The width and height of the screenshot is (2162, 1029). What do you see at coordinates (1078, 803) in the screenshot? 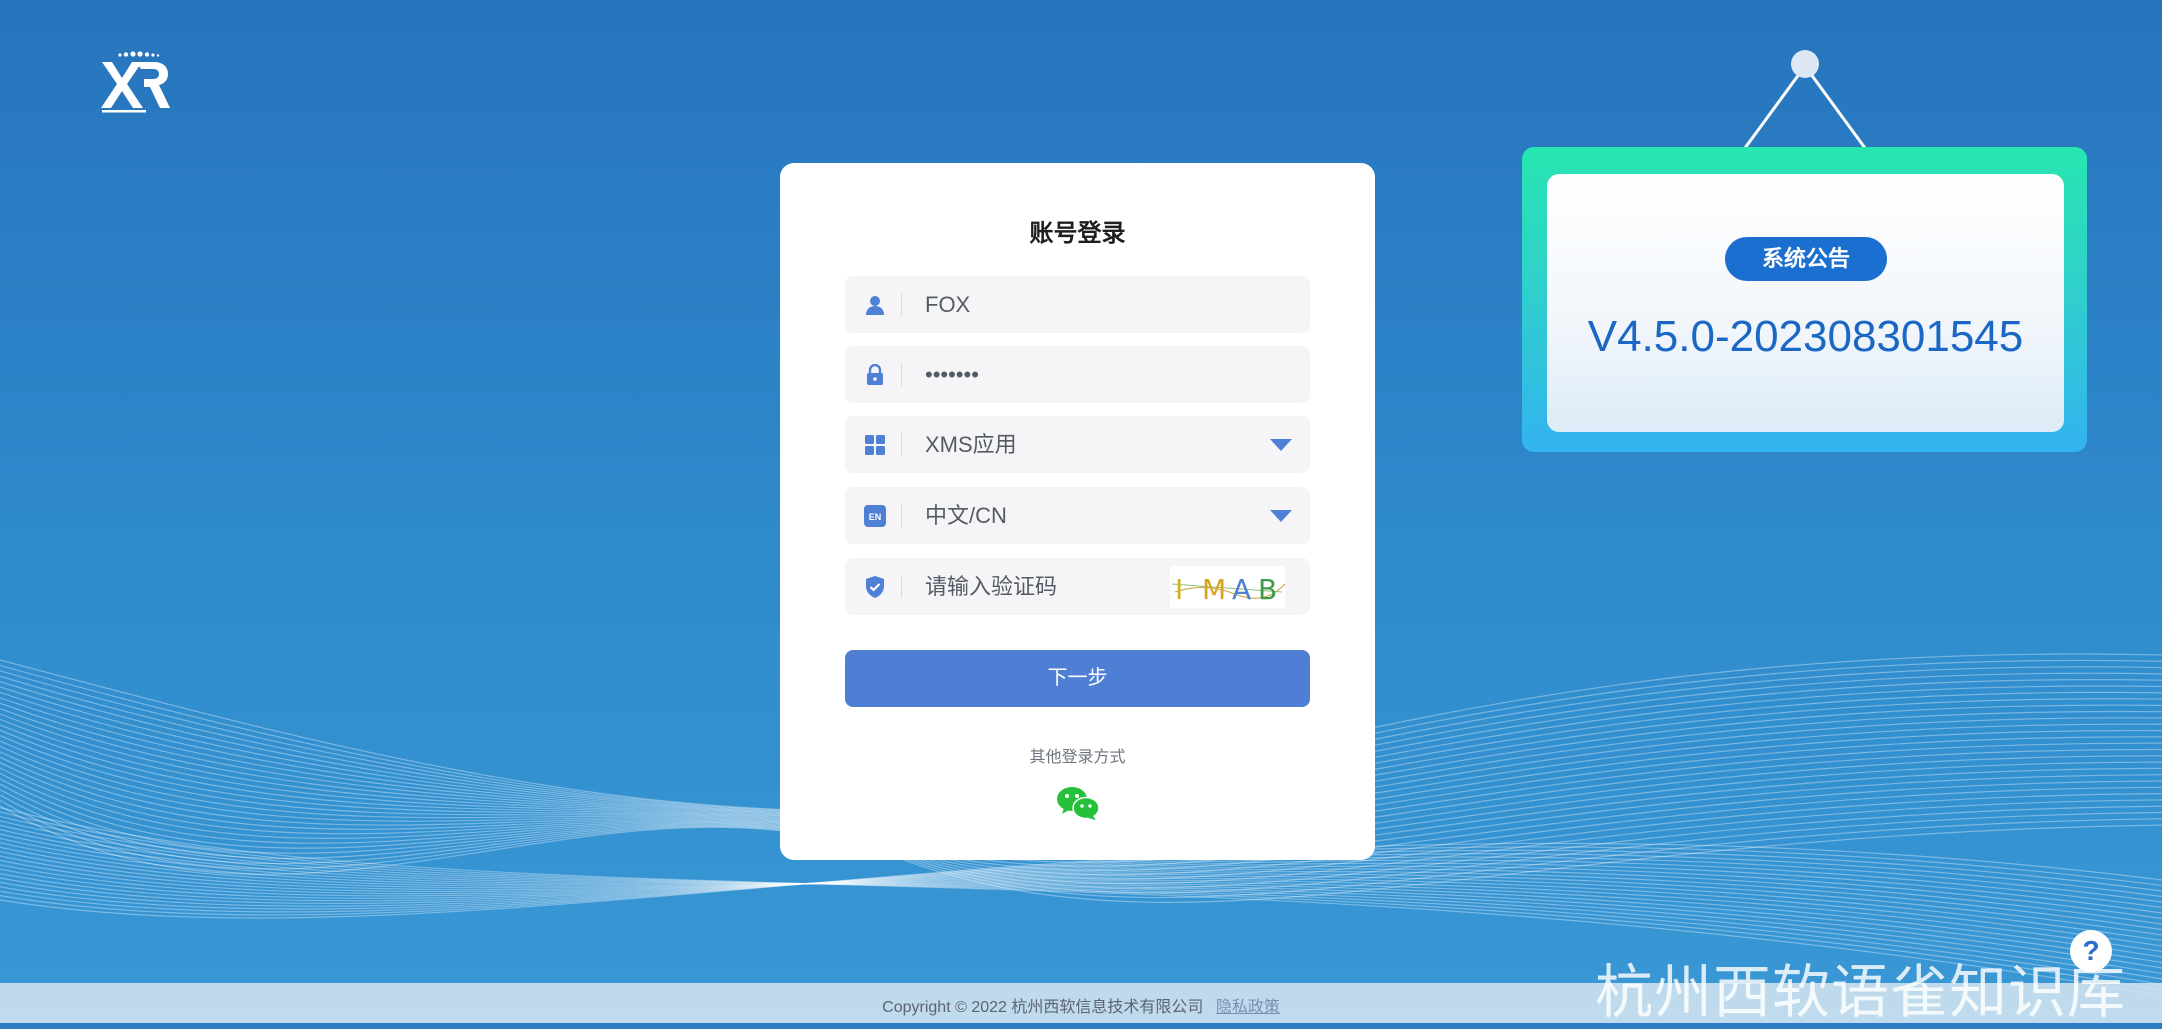
I see `wechat-icon` at bounding box center [1078, 803].